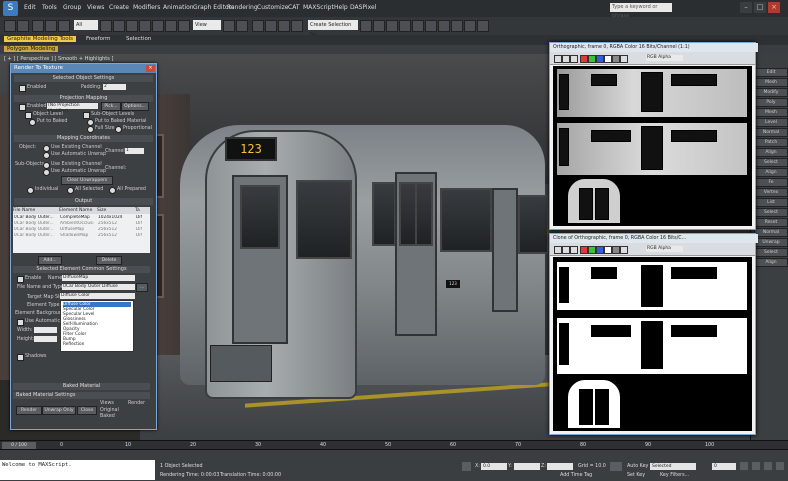 This screenshot has height=481, width=788. Describe the element at coordinates (146, 7) in the screenshot. I see `menu-modifiers: Modifiers` at that location.